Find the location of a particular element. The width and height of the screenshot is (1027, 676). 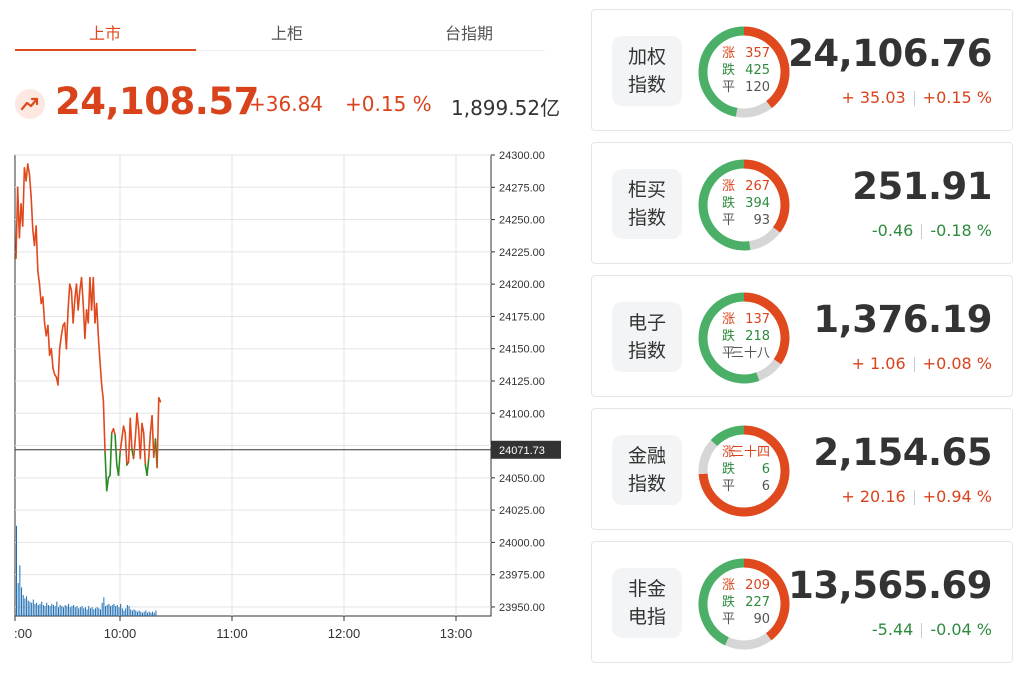

y-tick-label: 24000.00 is located at coordinates (522, 543).